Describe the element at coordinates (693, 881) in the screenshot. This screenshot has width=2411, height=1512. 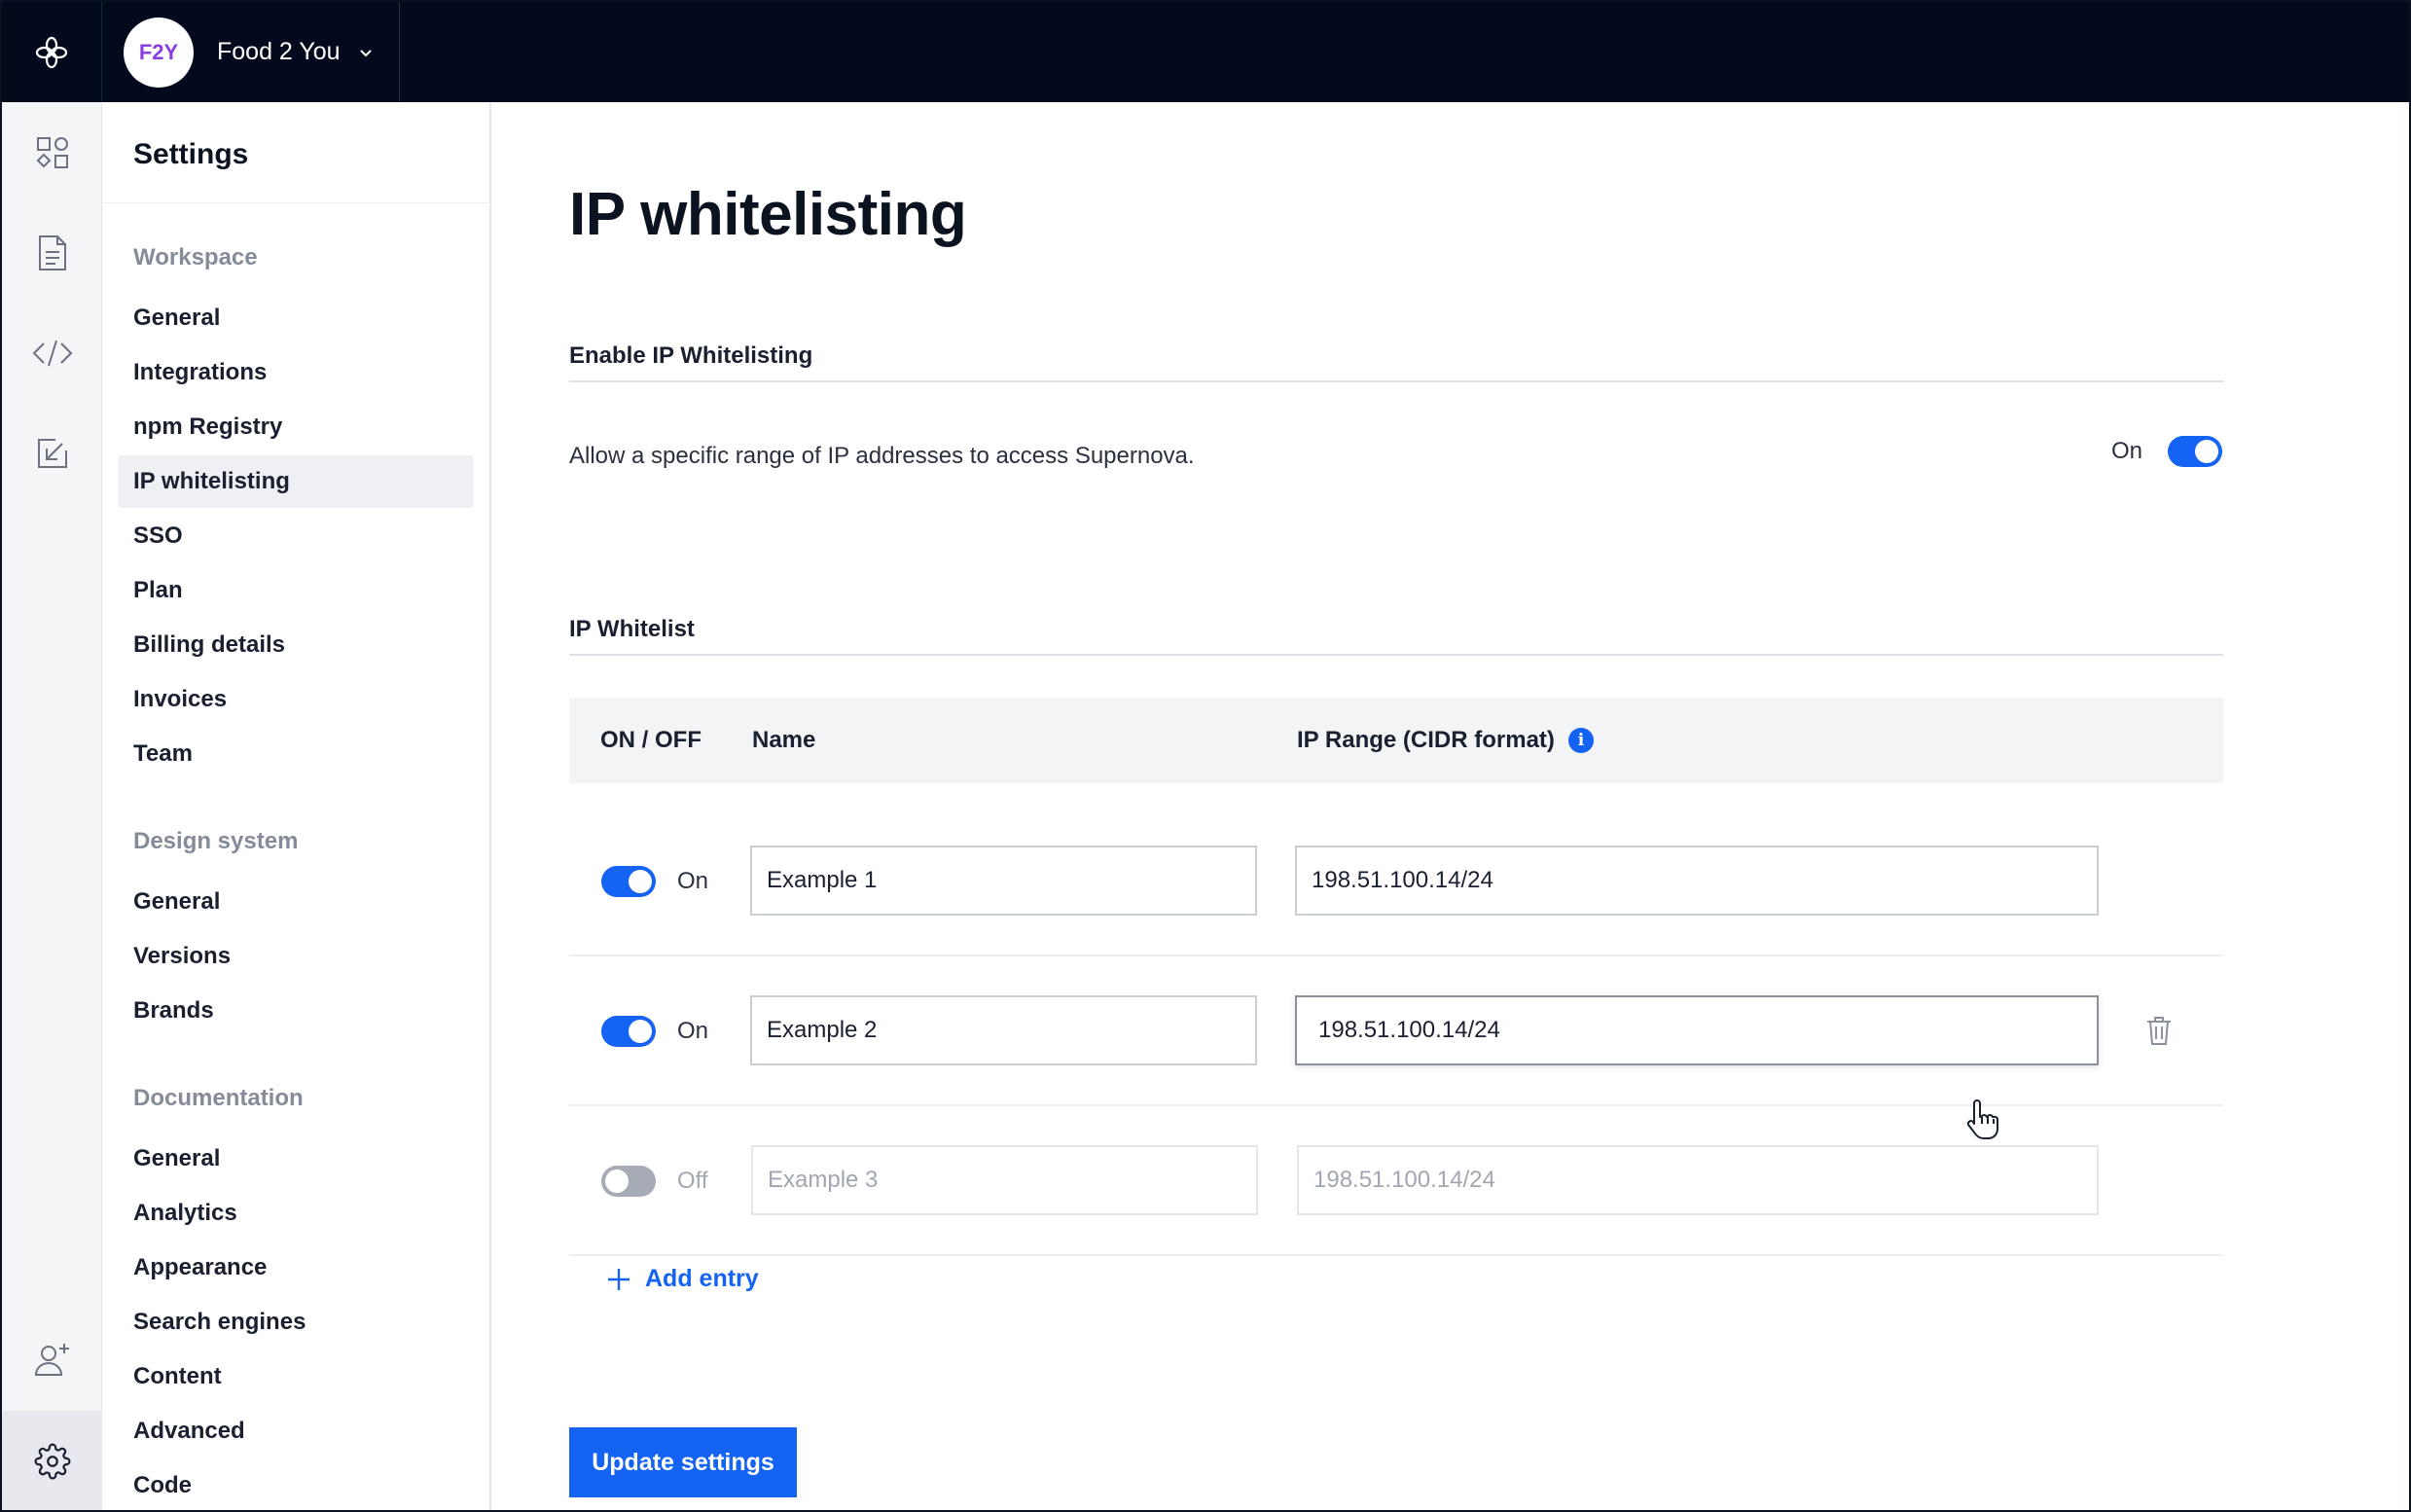
I see `row-1-state: On` at that location.